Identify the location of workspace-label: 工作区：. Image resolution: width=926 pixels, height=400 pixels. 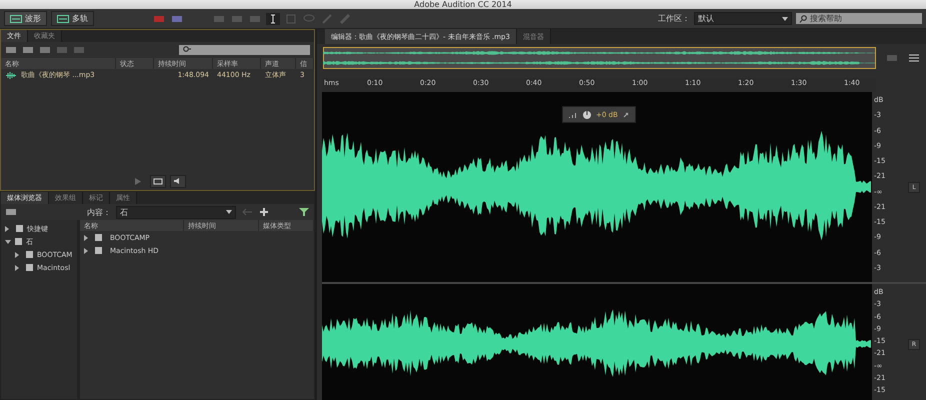
(674, 18).